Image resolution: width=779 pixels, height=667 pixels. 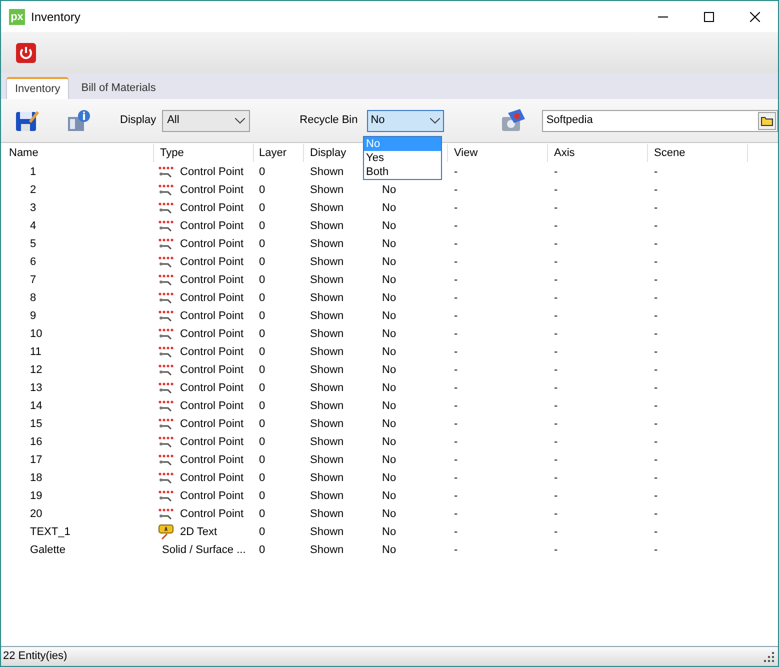 What do you see at coordinates (17, 16) in the screenshot?
I see `app-logo: px` at bounding box center [17, 16].